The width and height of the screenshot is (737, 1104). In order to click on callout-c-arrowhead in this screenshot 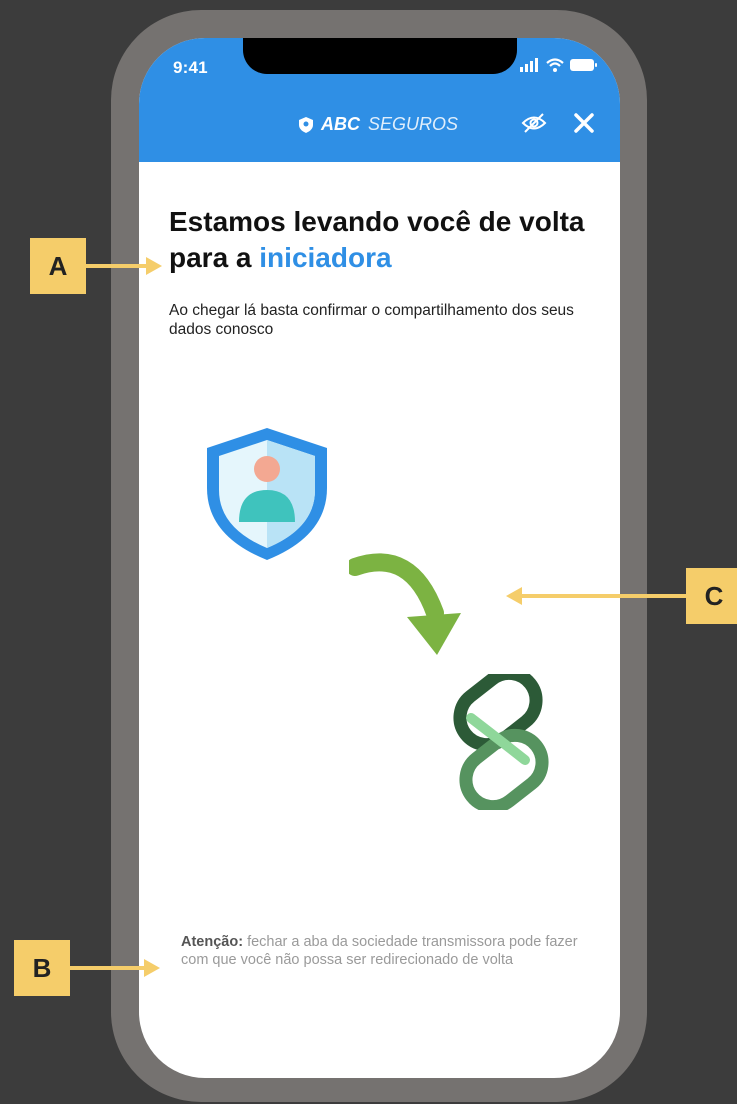, I will do `click(514, 596)`.